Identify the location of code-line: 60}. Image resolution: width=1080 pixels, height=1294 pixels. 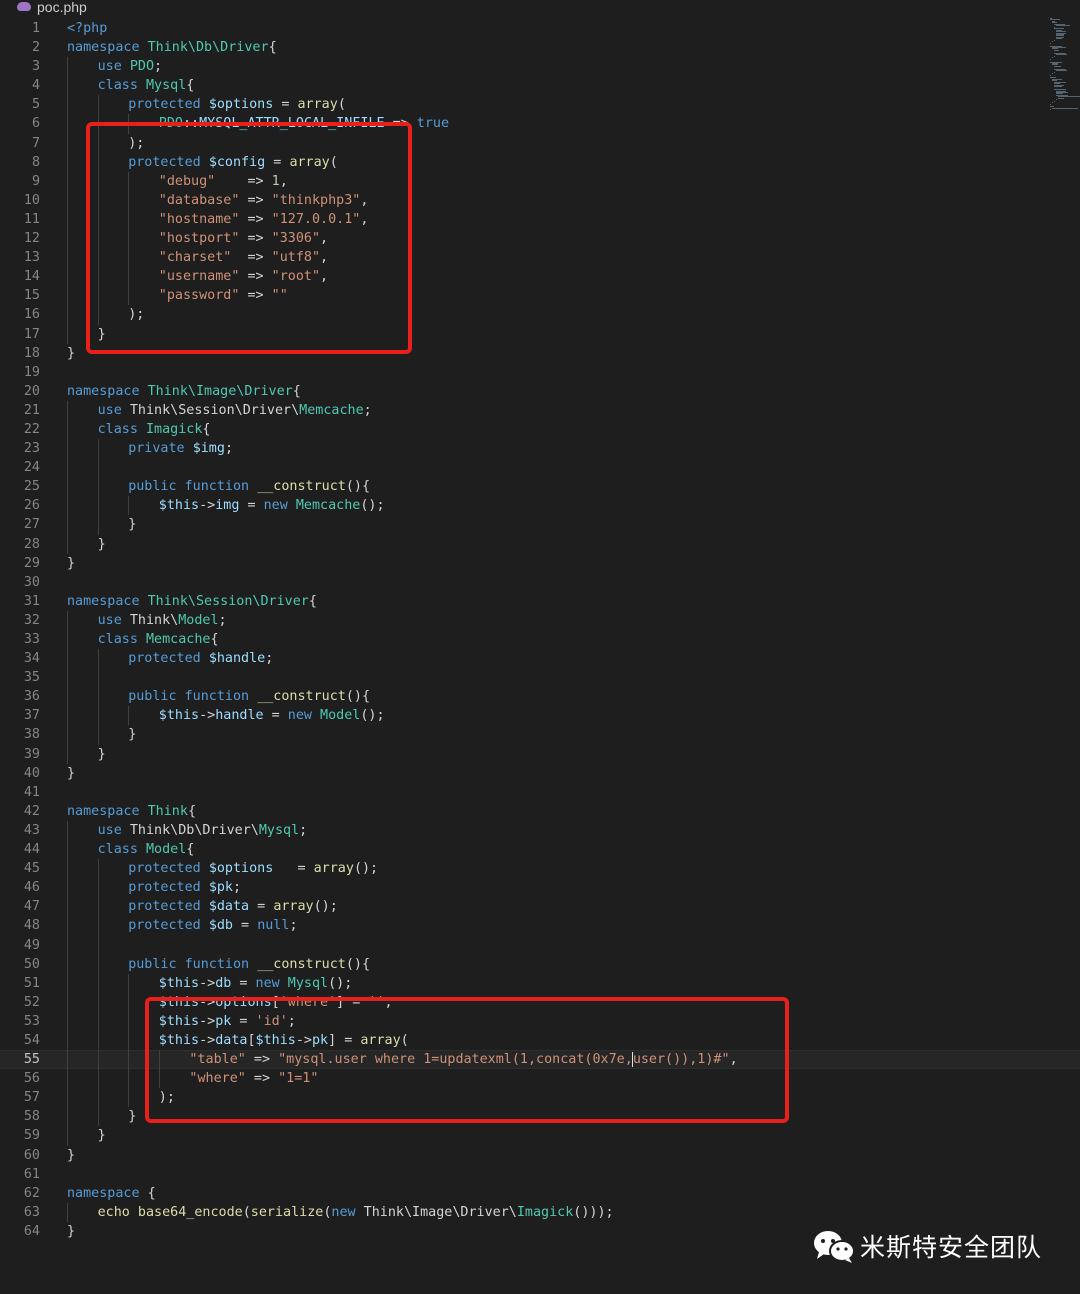
(540, 1155).